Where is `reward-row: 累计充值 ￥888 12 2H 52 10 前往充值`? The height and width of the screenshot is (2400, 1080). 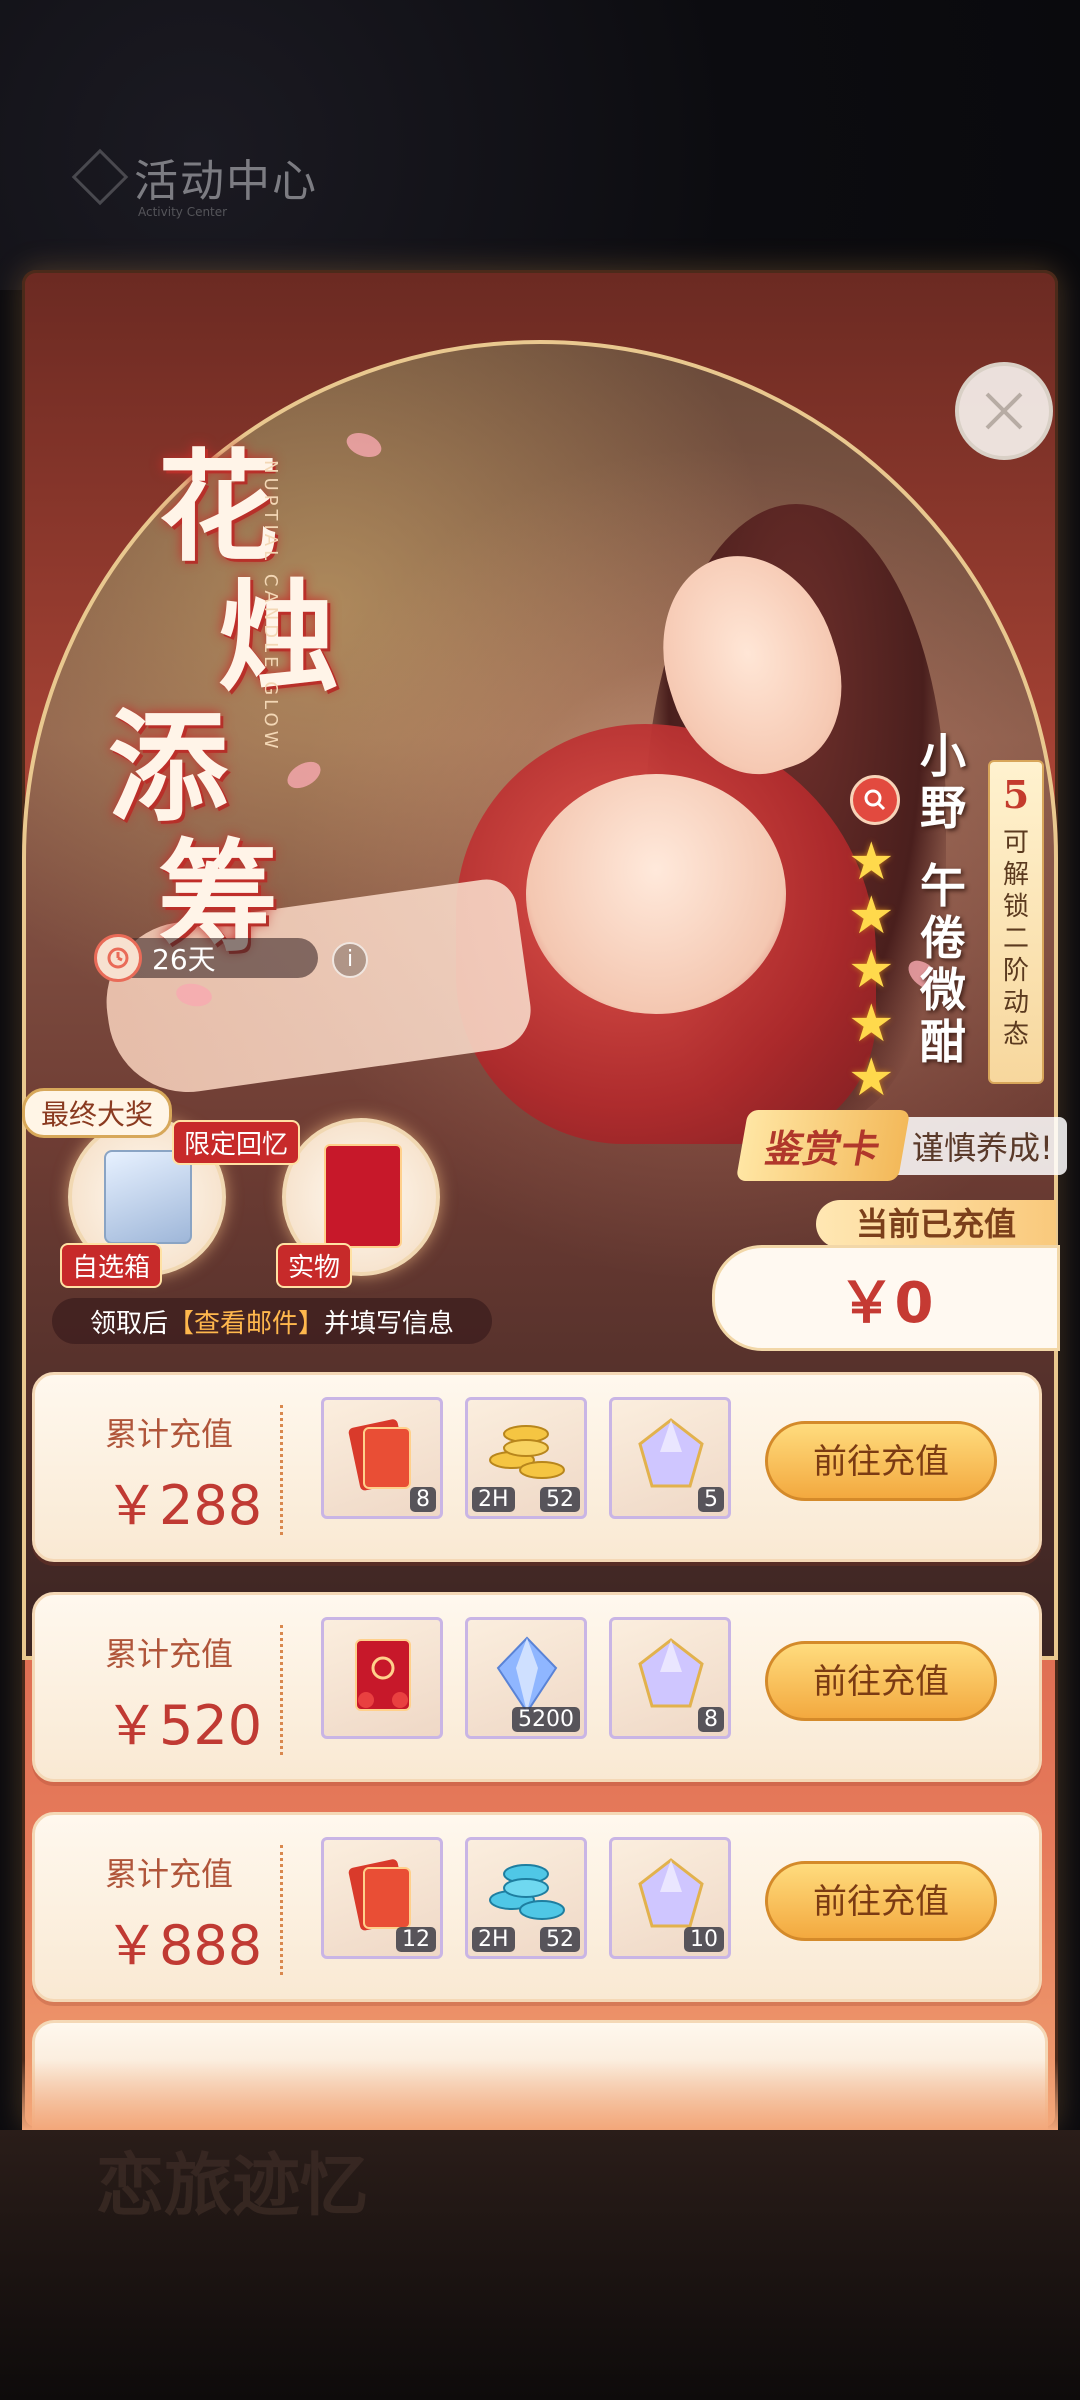 reward-row: 累计充值 ￥888 12 2H 52 10 前往充值 is located at coordinates (537, 1907).